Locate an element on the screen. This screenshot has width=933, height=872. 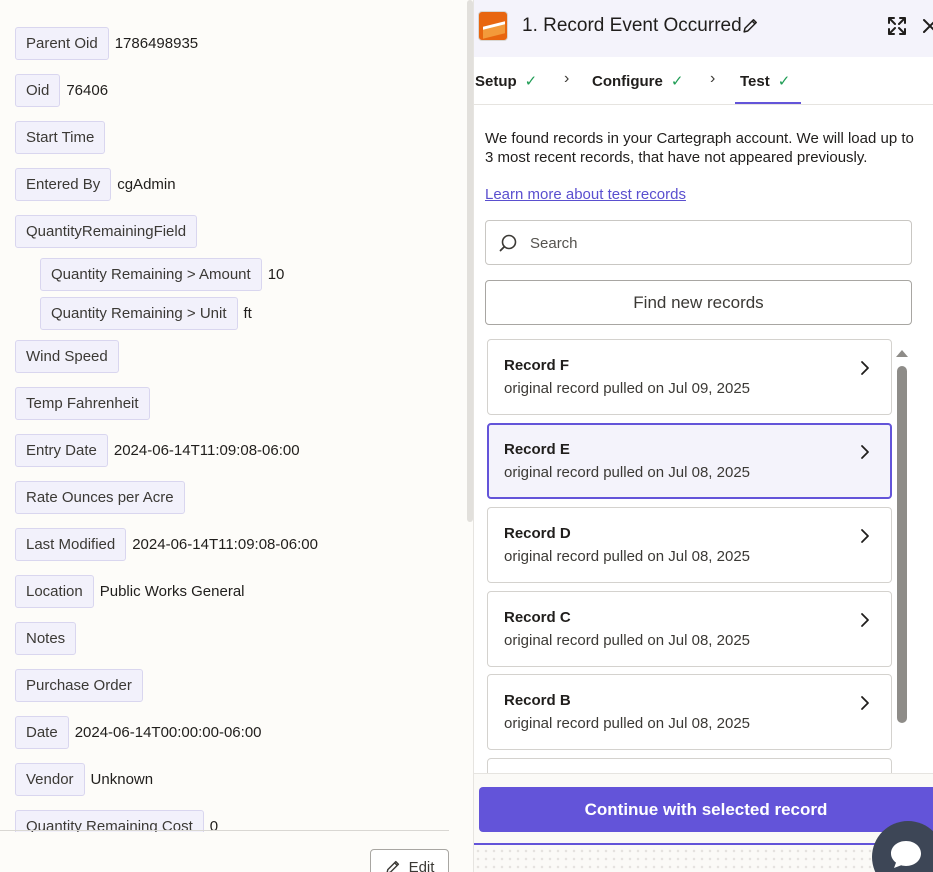
tab-test: Test ✓ is located at coordinates (765, 81).